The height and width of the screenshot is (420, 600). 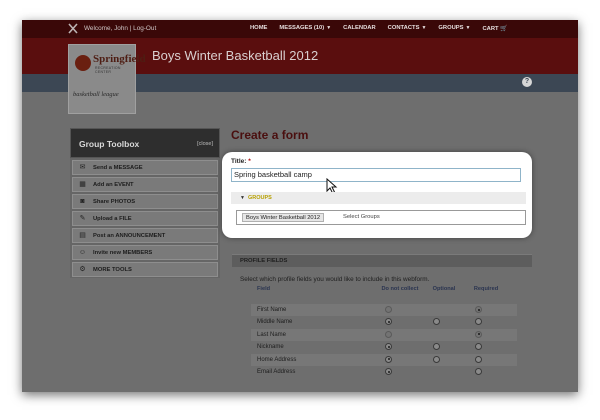 What do you see at coordinates (403, 28) in the screenshot?
I see `nav-item-label: CONTACTS` at bounding box center [403, 28].